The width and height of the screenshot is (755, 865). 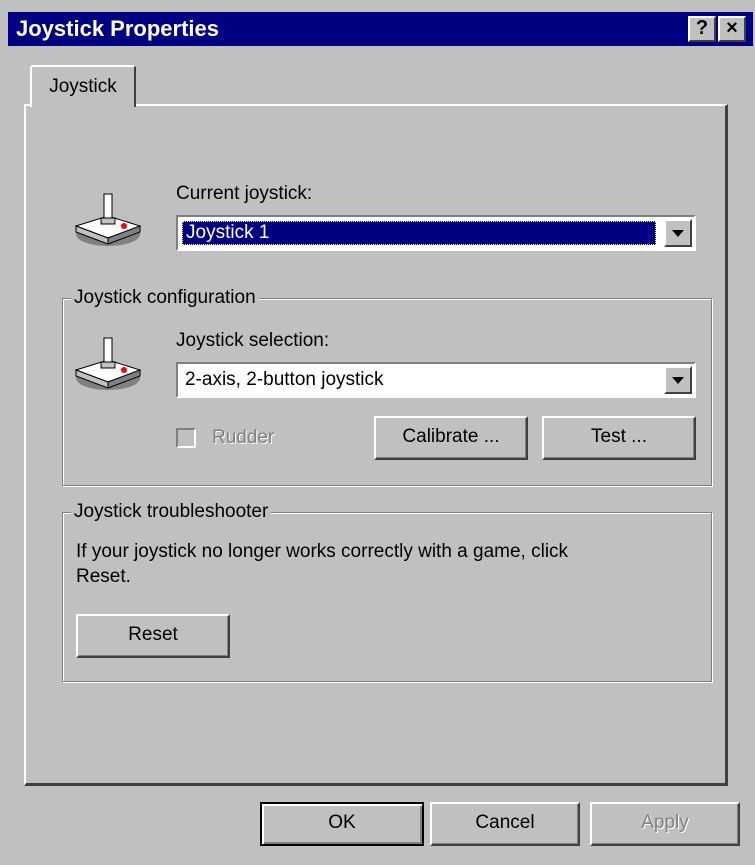 I want to click on joystick-configuration-legend: Joystick configuration, so click(x=165, y=298).